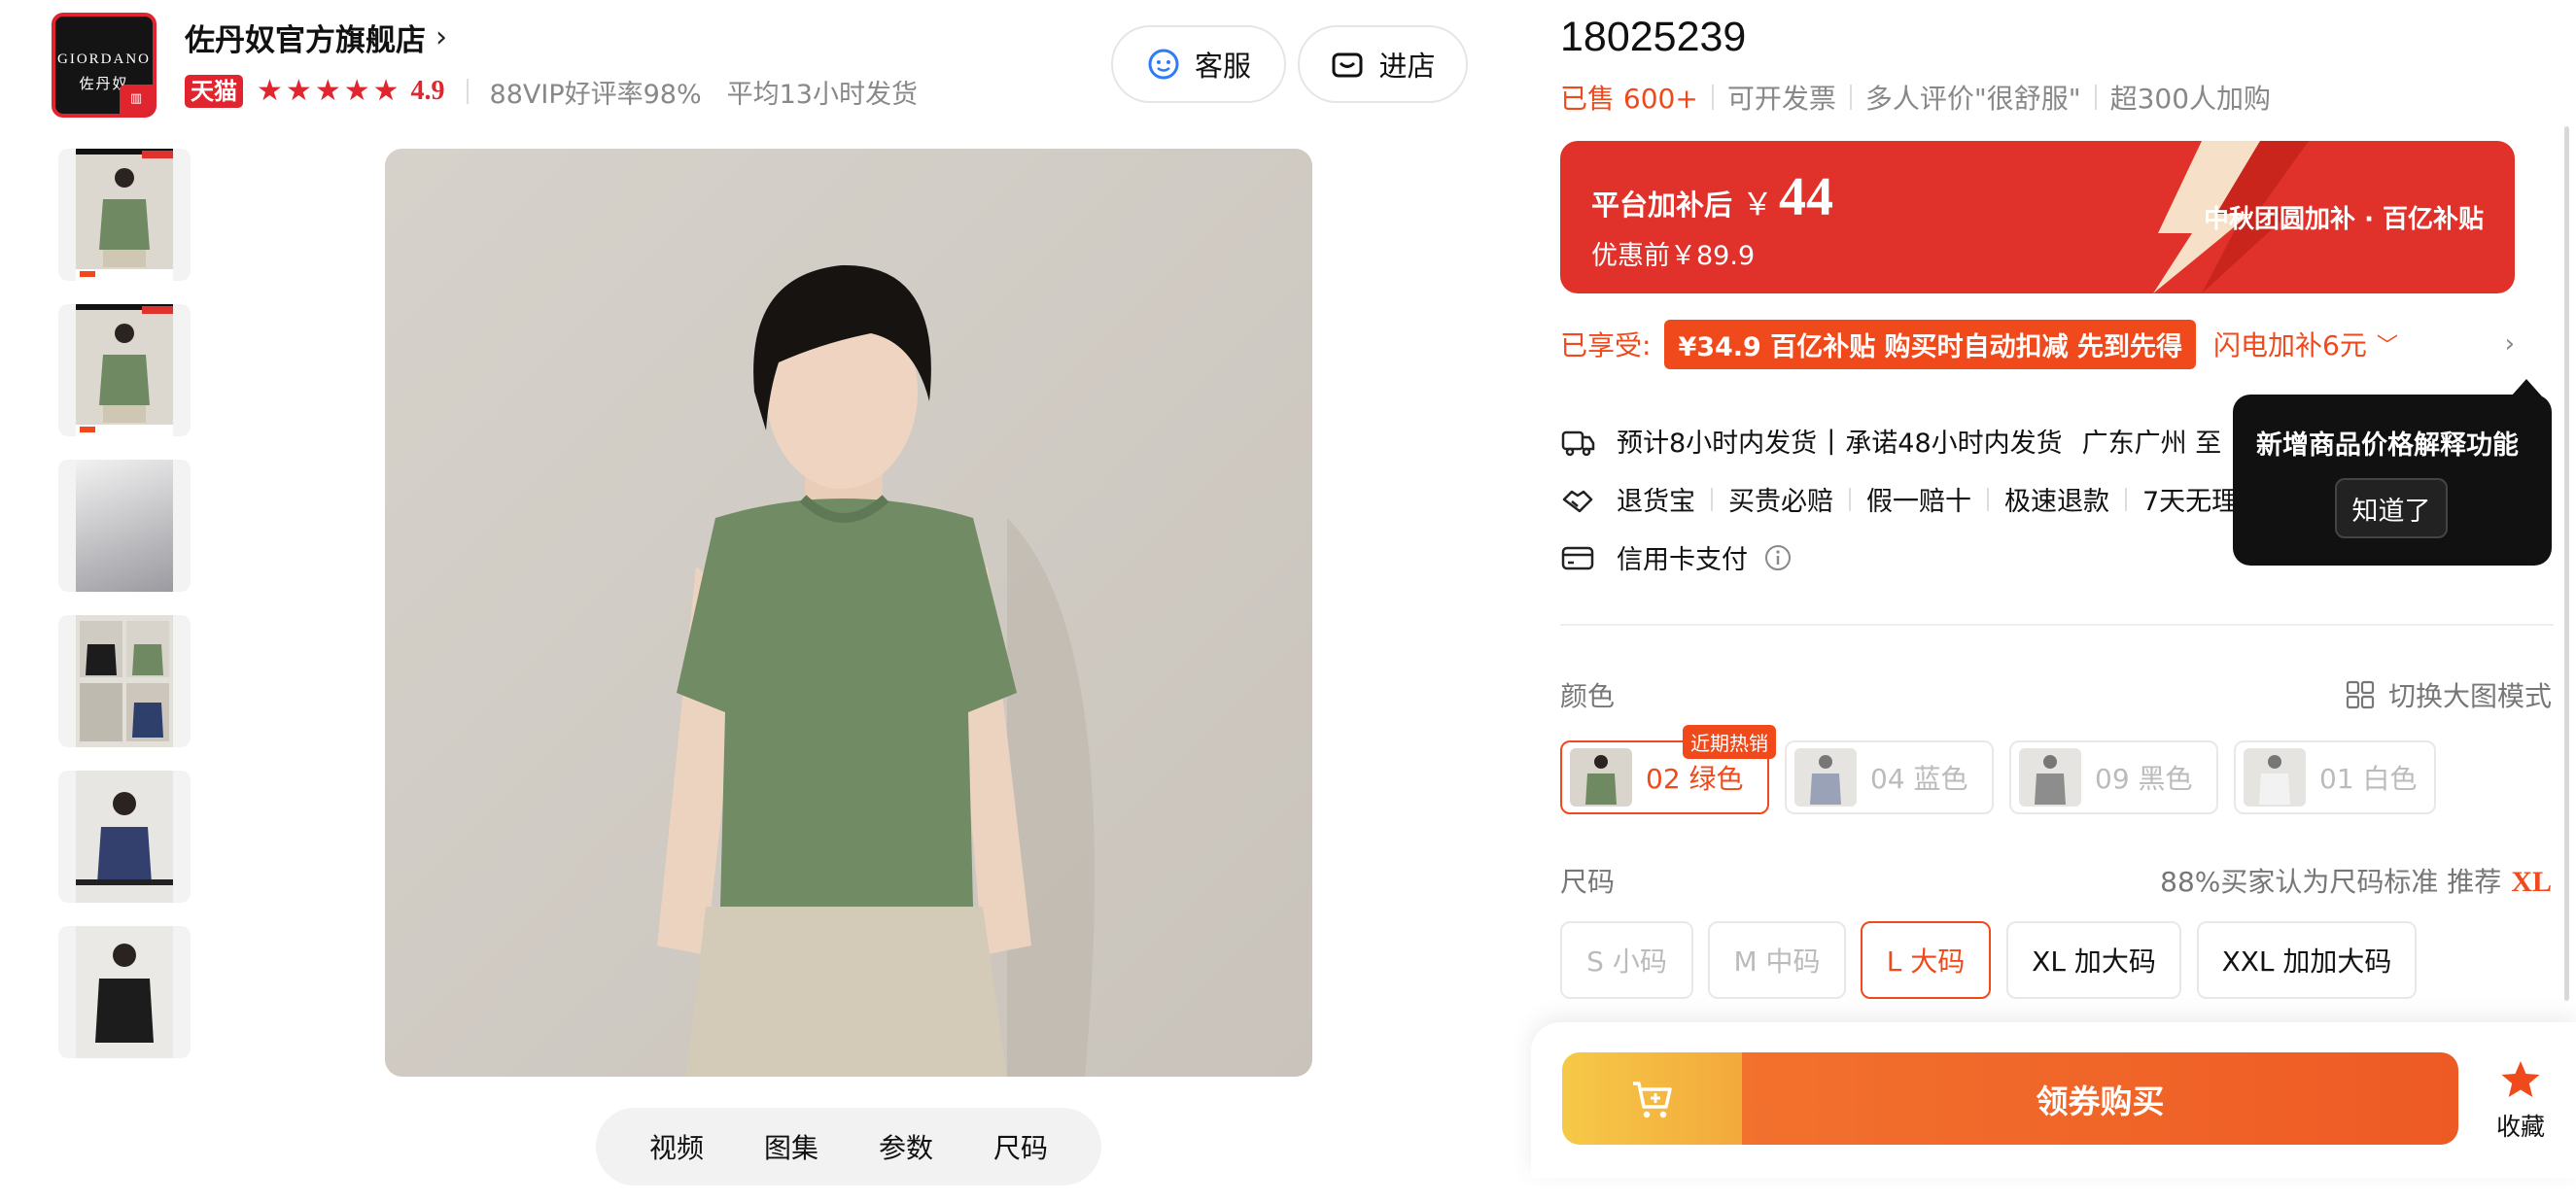 The width and height of the screenshot is (2576, 1203). What do you see at coordinates (1654, 37) in the screenshot?
I see `product-title: 18025239` at bounding box center [1654, 37].